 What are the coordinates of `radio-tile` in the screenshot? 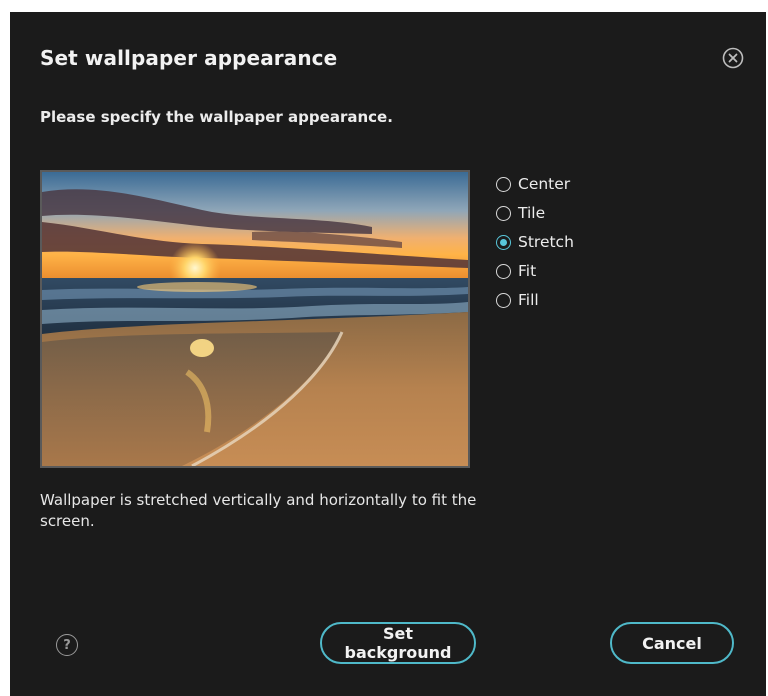 It's located at (503, 213).